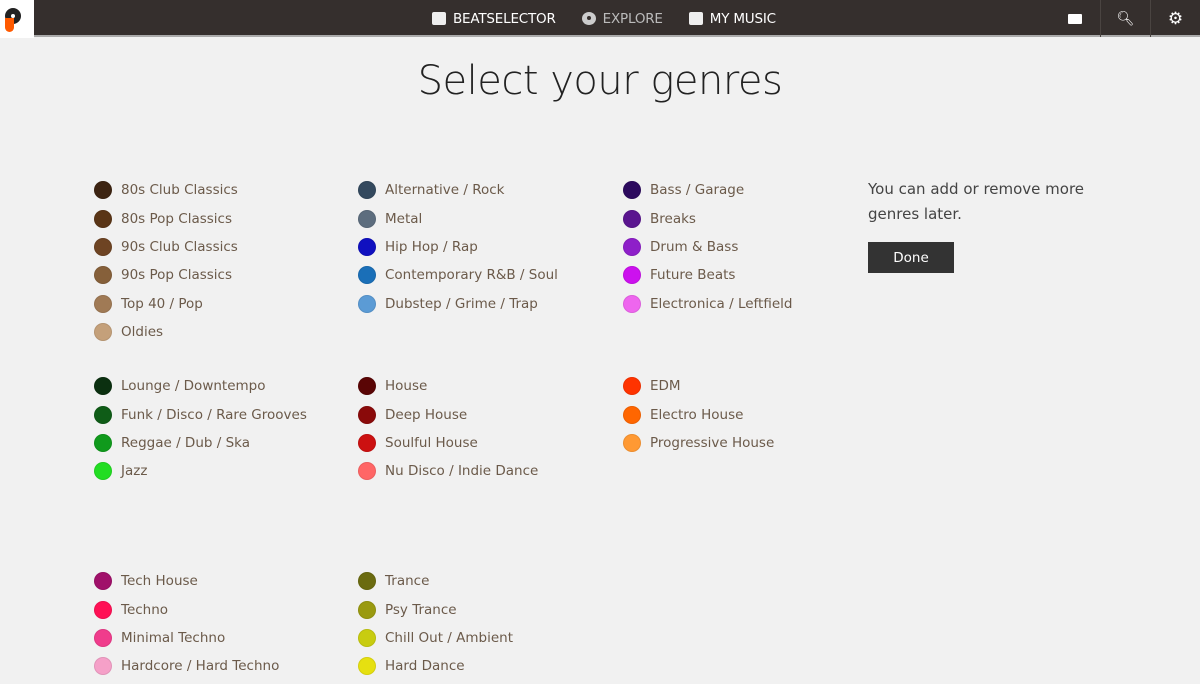  What do you see at coordinates (1125, 18) in the screenshot?
I see `search-button: 🔍︎` at bounding box center [1125, 18].